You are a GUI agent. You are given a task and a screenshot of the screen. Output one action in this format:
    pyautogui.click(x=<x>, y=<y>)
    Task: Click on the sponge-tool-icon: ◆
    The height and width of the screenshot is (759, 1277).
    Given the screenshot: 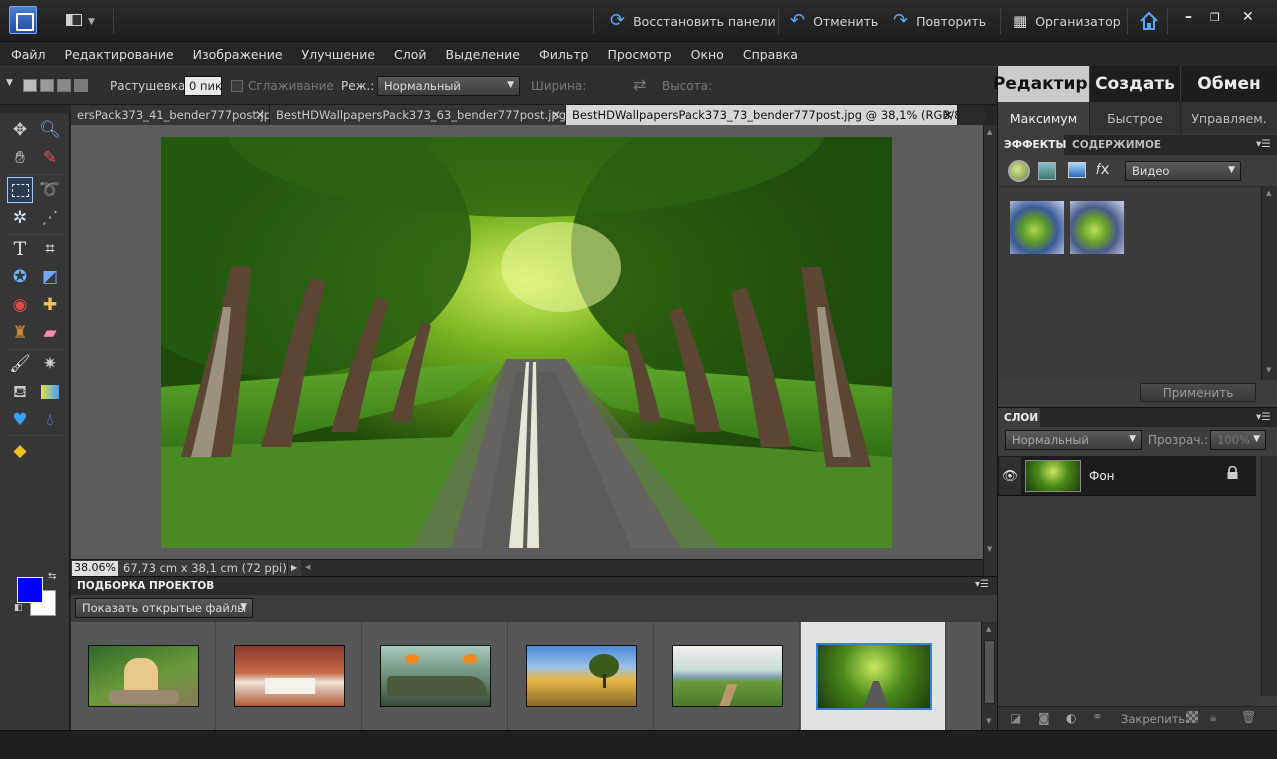 What is the action you would take?
    pyautogui.click(x=20, y=451)
    